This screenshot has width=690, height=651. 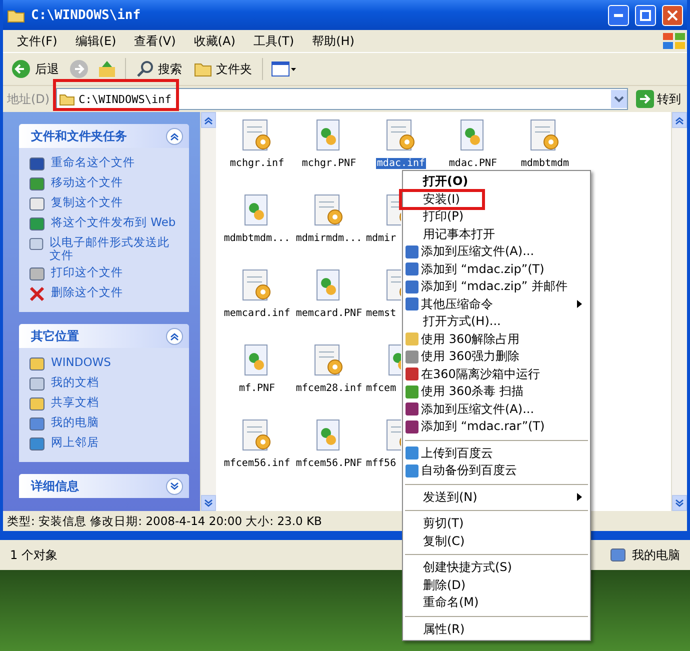 What do you see at coordinates (496, 523) in the screenshot?
I see `menu-item: 剪切(T)` at bounding box center [496, 523].